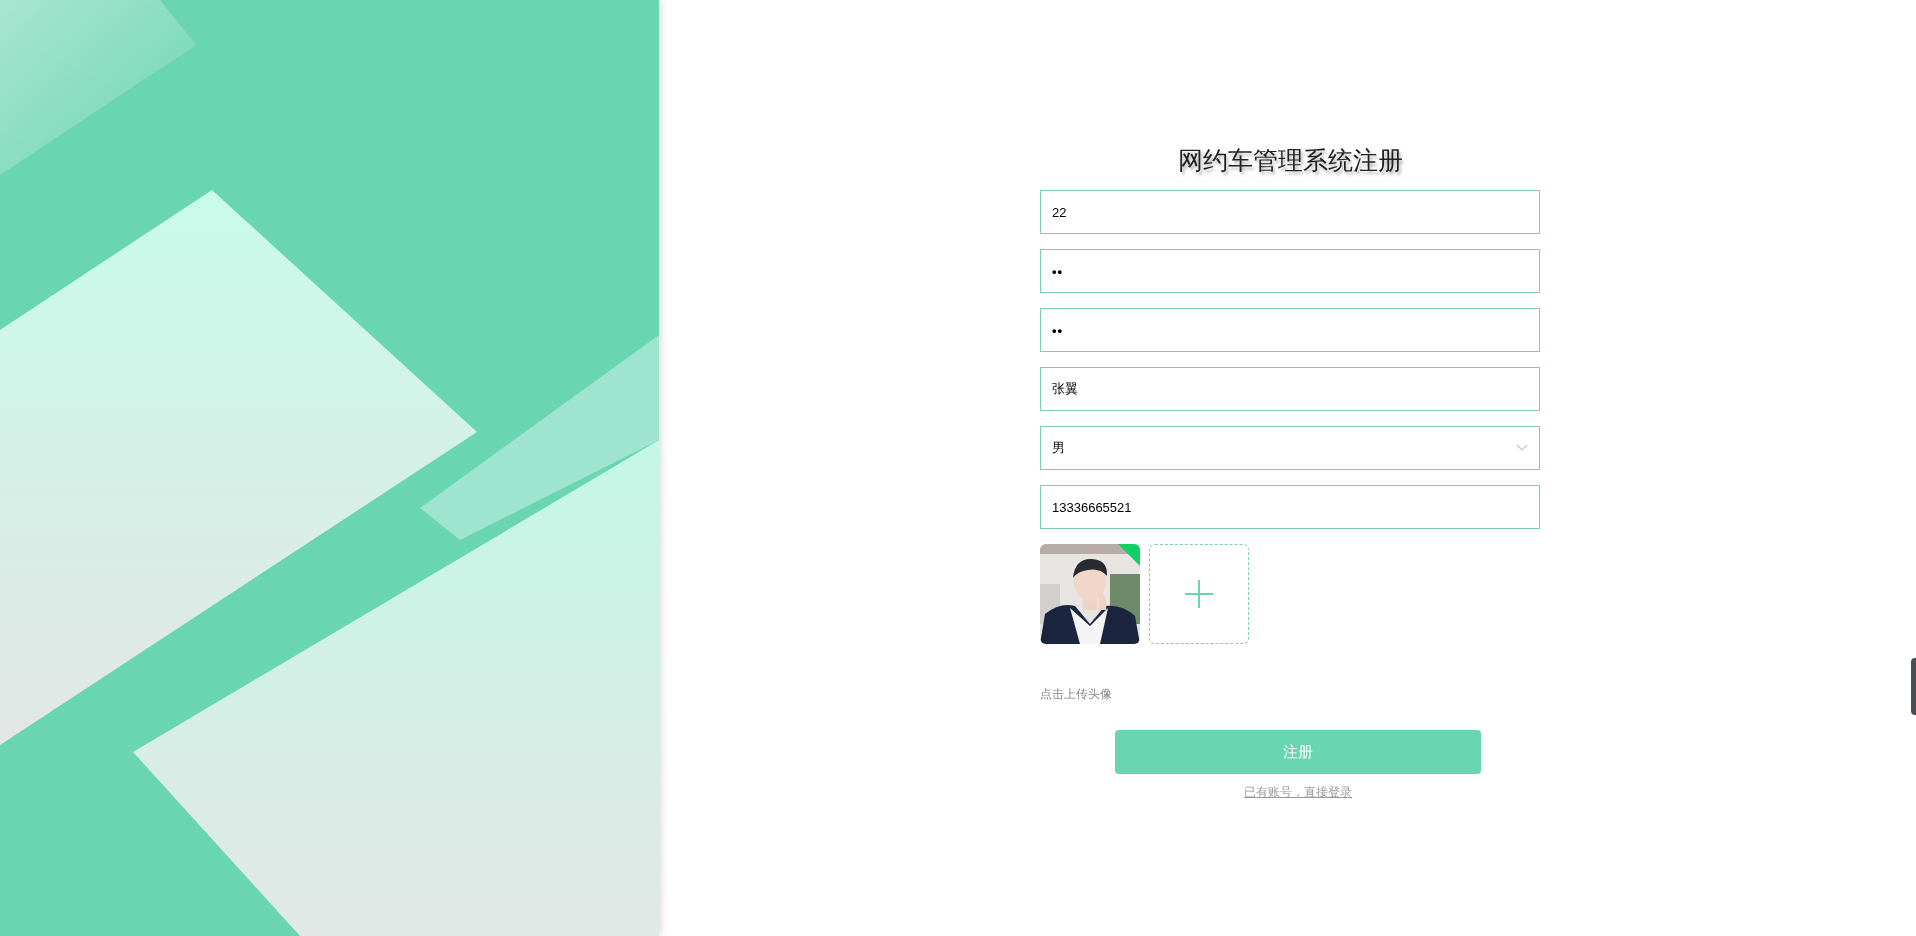 The height and width of the screenshot is (936, 1916). What do you see at coordinates (1290, 212) in the screenshot?
I see `input-field: 22` at bounding box center [1290, 212].